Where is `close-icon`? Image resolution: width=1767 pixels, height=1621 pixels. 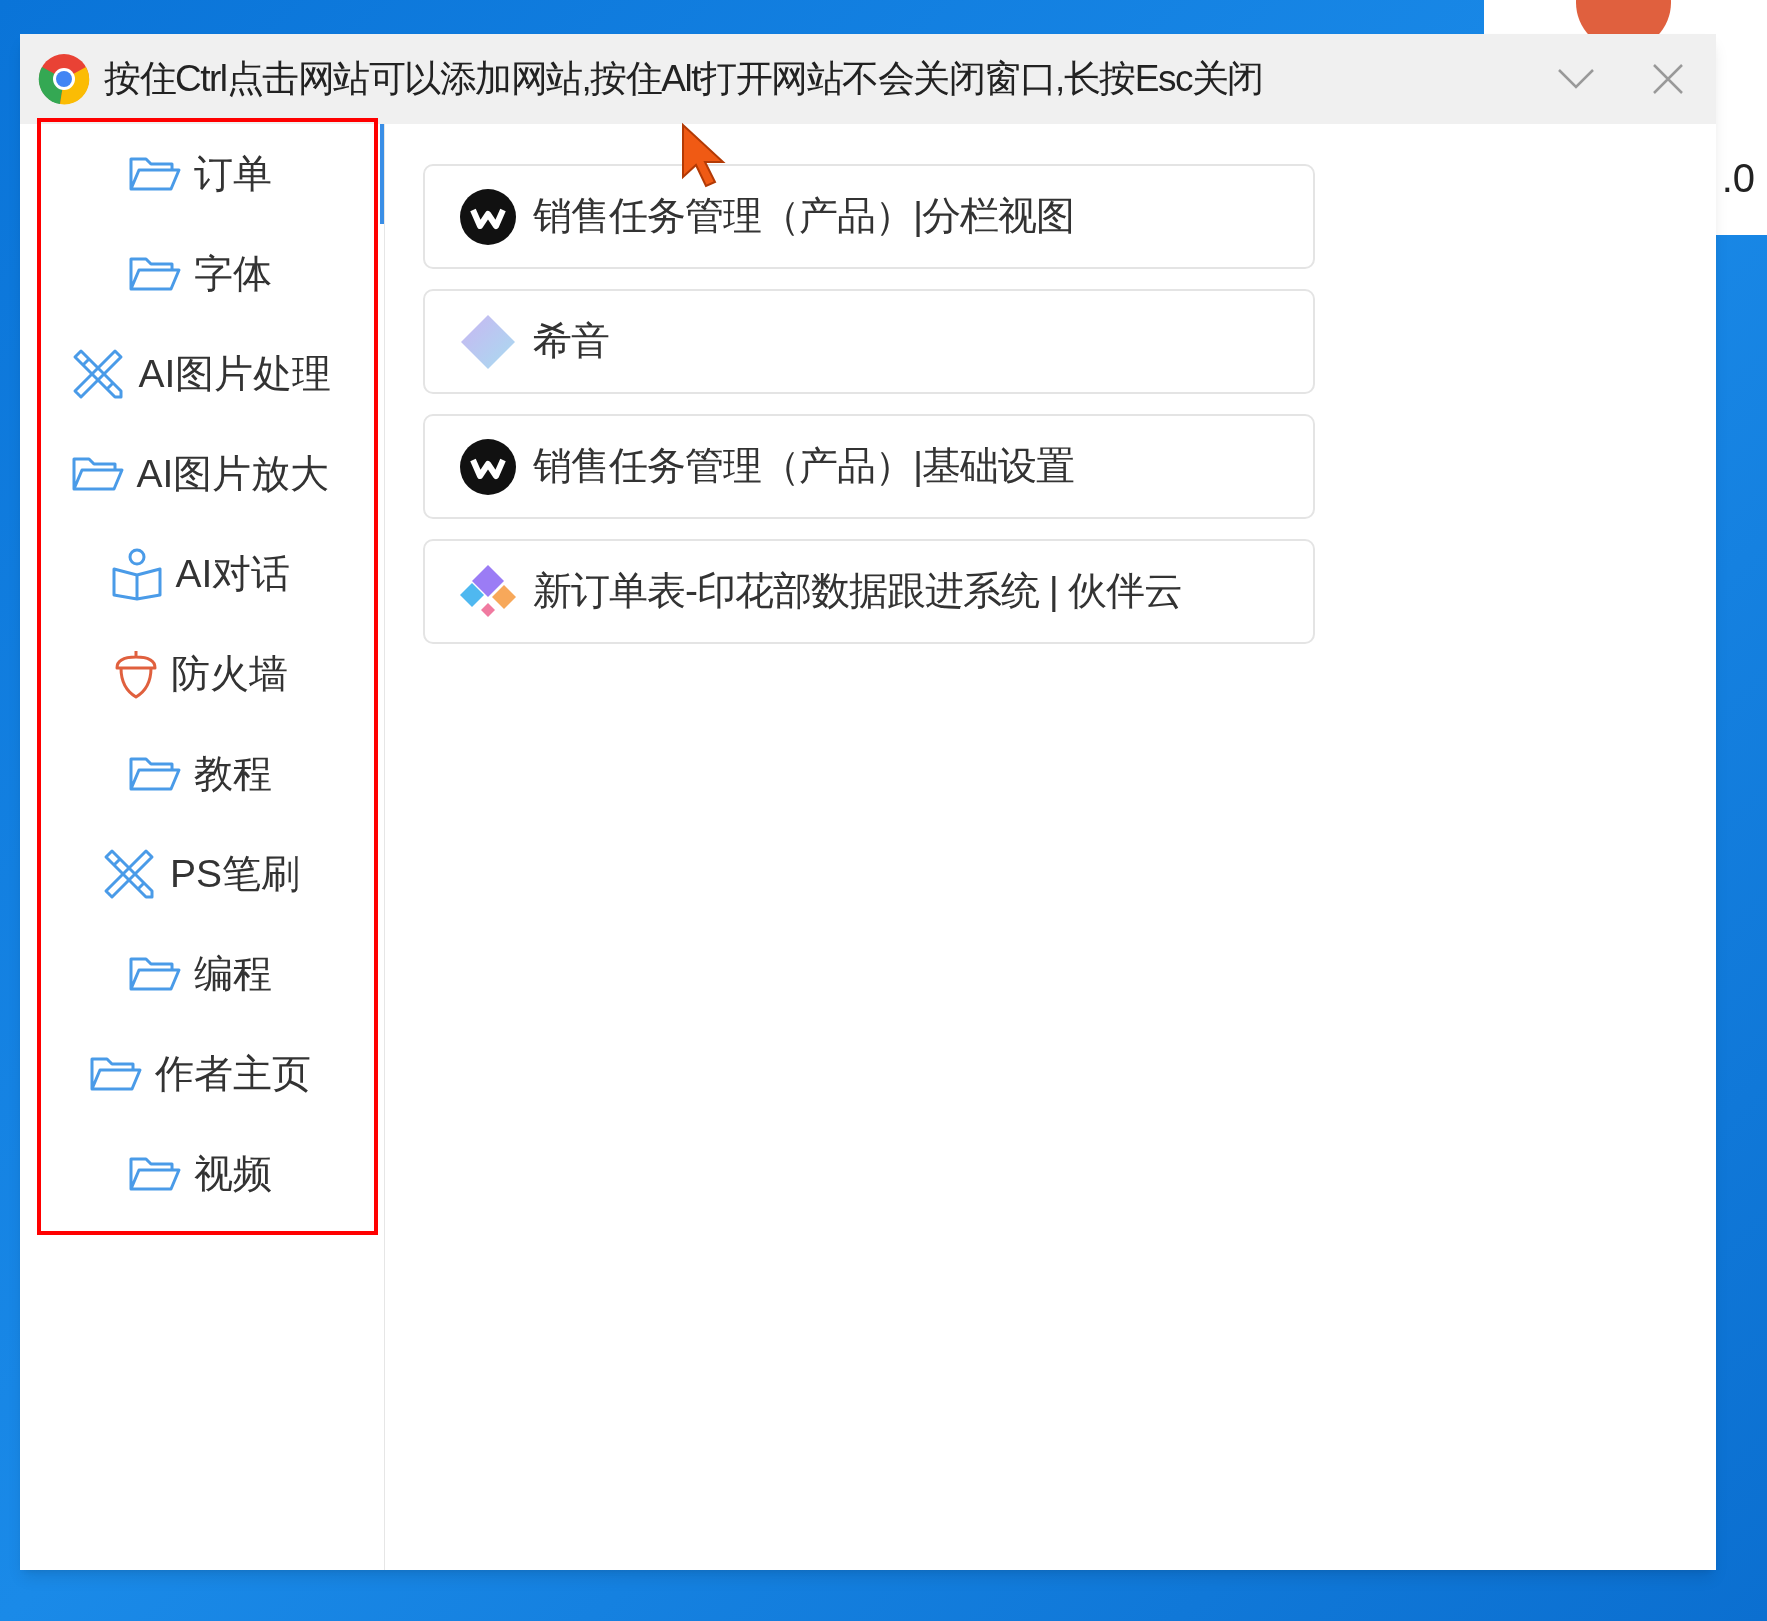
close-icon is located at coordinates (1668, 79).